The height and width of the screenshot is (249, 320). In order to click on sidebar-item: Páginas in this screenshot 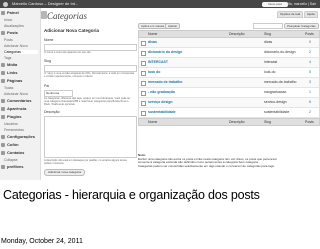, I will do `click(11, 80)`.